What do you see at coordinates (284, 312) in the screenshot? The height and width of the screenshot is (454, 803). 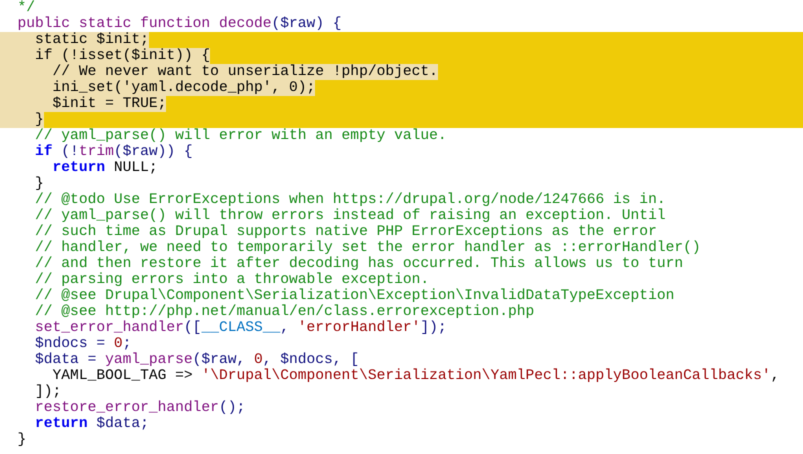 I see `code-line: // @see http://php.net/manual/en/class.errorexception.php` at bounding box center [284, 312].